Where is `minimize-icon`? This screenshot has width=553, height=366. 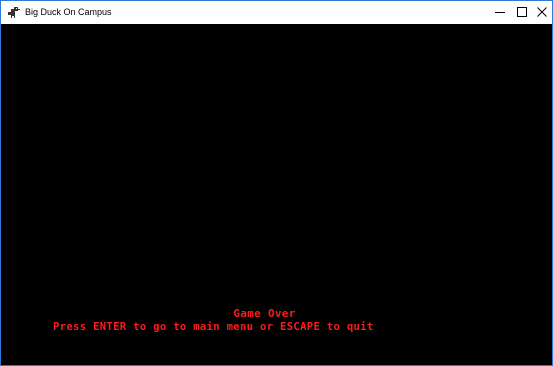
minimize-icon is located at coordinates (500, 13).